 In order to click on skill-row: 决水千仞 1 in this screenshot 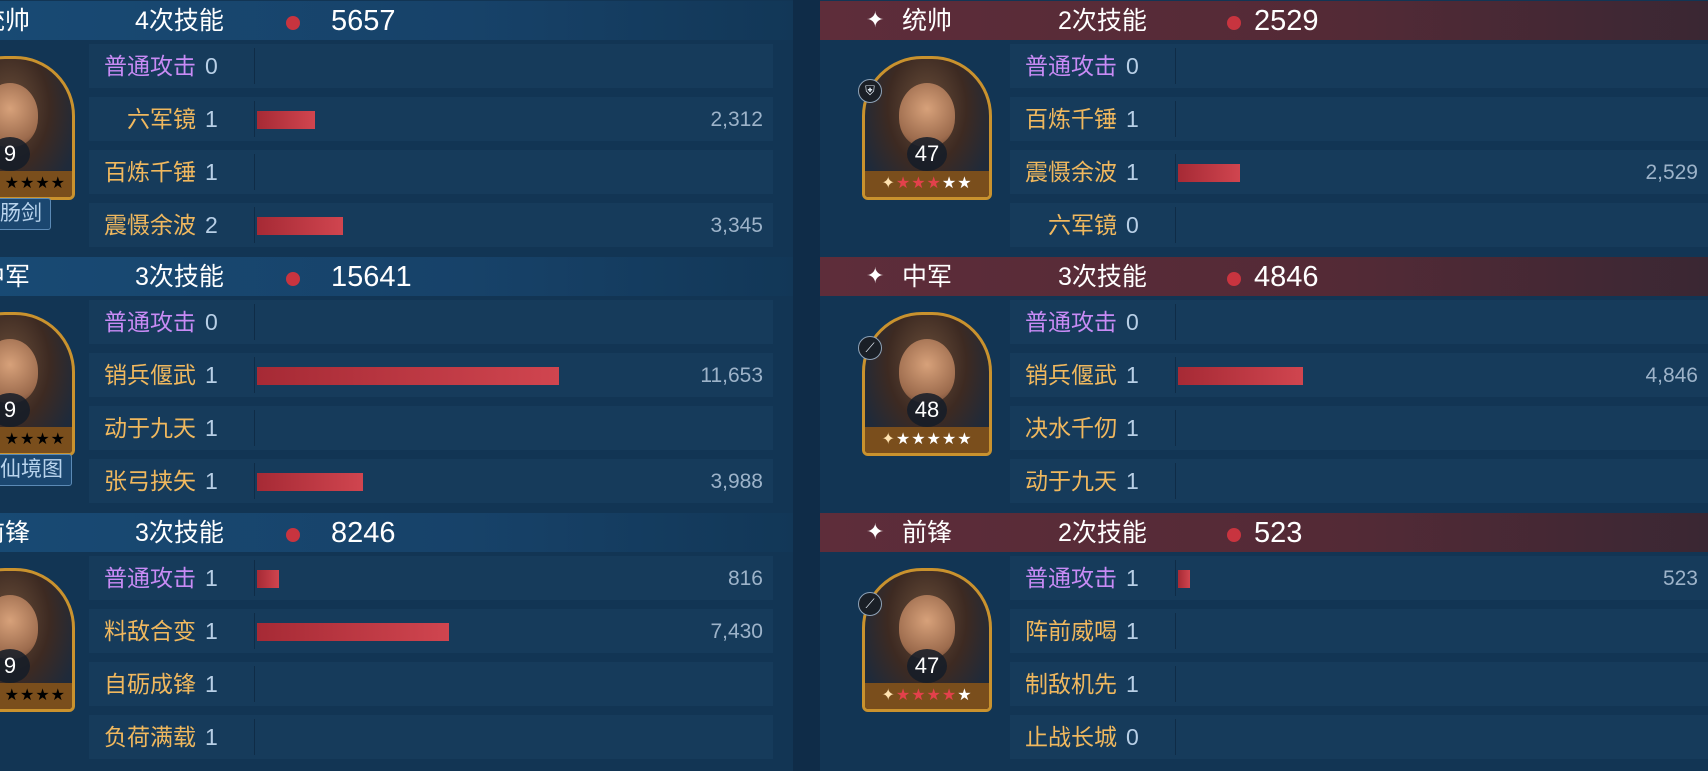, I will do `click(1359, 428)`.